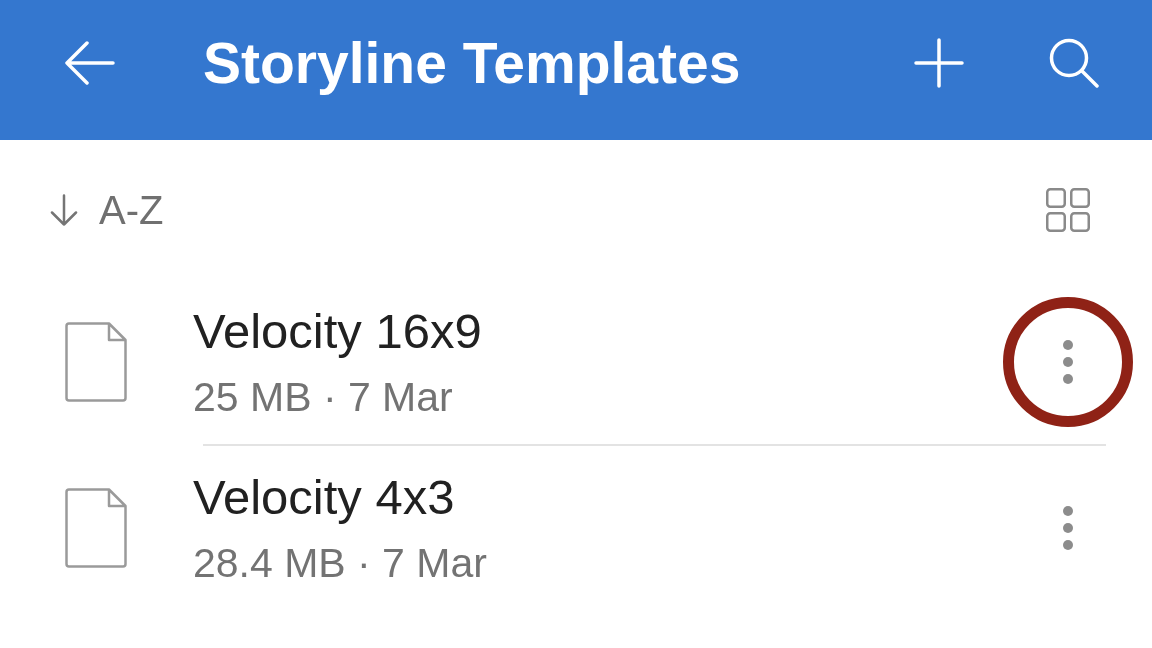  I want to click on file-name: Velocity 16x9, so click(337, 331).